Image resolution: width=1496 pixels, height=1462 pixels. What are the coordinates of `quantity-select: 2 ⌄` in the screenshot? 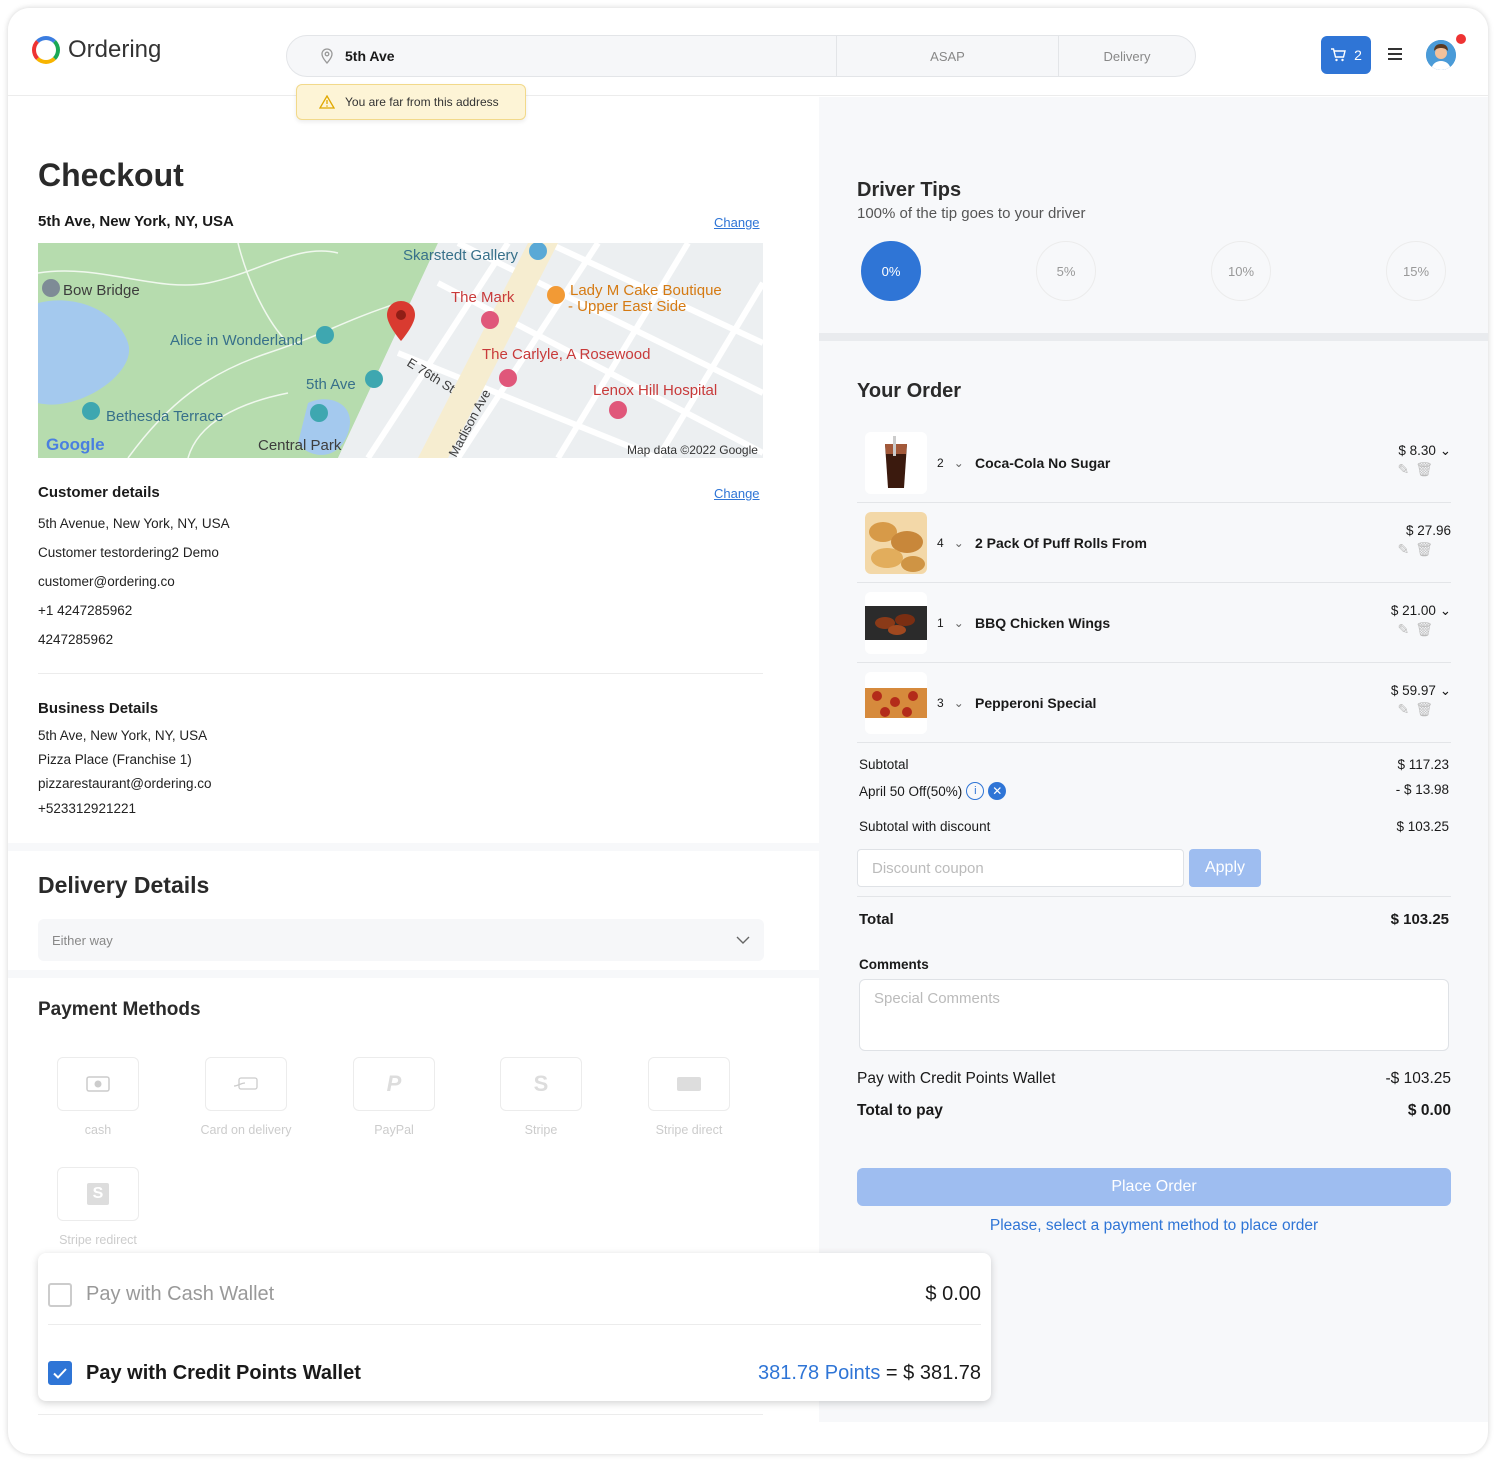 It's located at (952, 463).